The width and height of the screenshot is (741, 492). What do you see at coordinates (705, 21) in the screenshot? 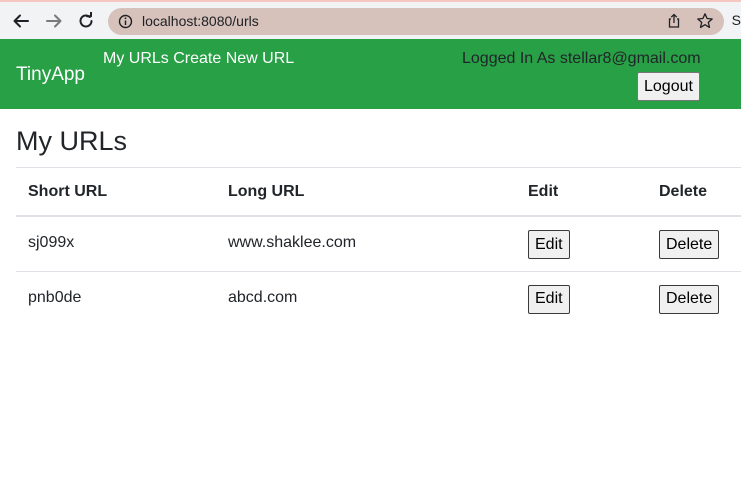
I see `bookmark-star-icon` at bounding box center [705, 21].